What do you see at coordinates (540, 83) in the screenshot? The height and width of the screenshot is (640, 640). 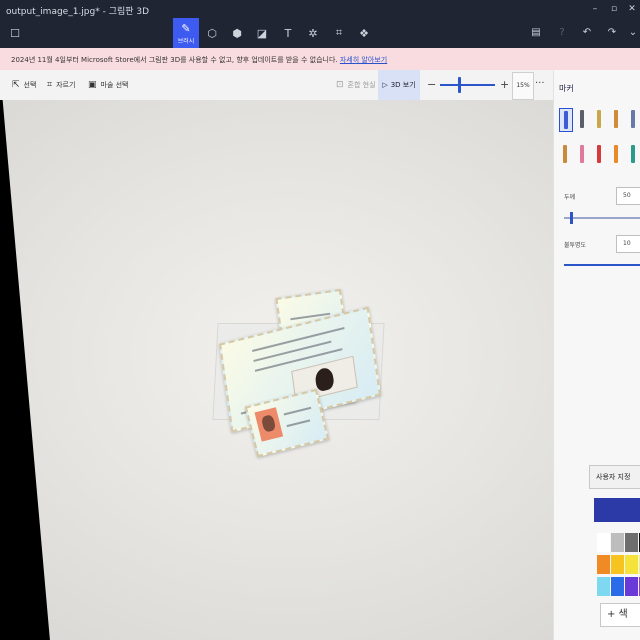 I see `more-options-icon: ···` at bounding box center [540, 83].